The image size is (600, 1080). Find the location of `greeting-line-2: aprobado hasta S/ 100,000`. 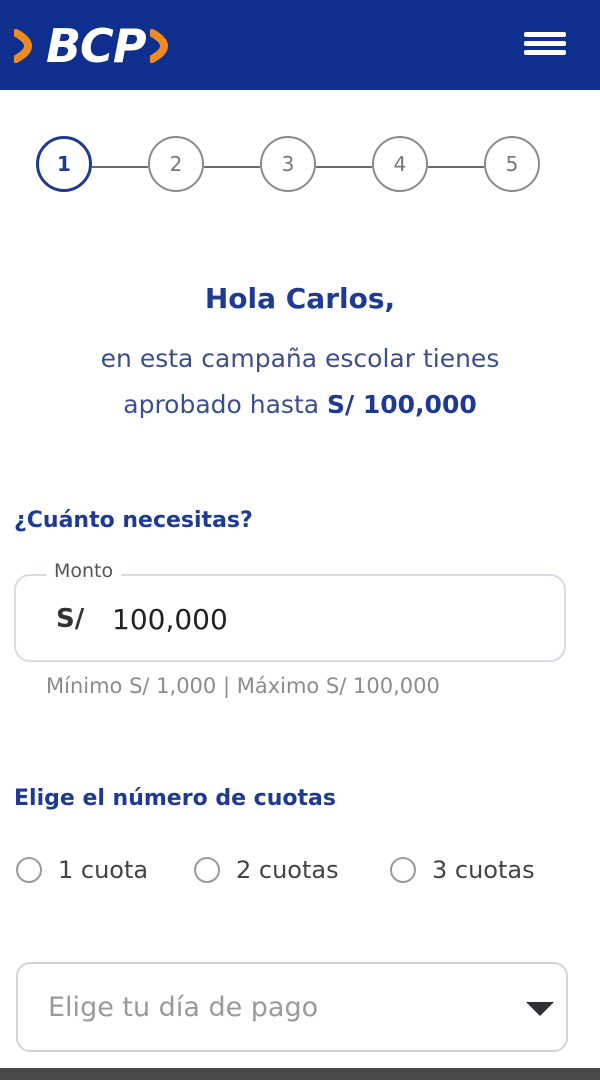

greeting-line-2: aprobado hasta S/ 100,000 is located at coordinates (300, 404).